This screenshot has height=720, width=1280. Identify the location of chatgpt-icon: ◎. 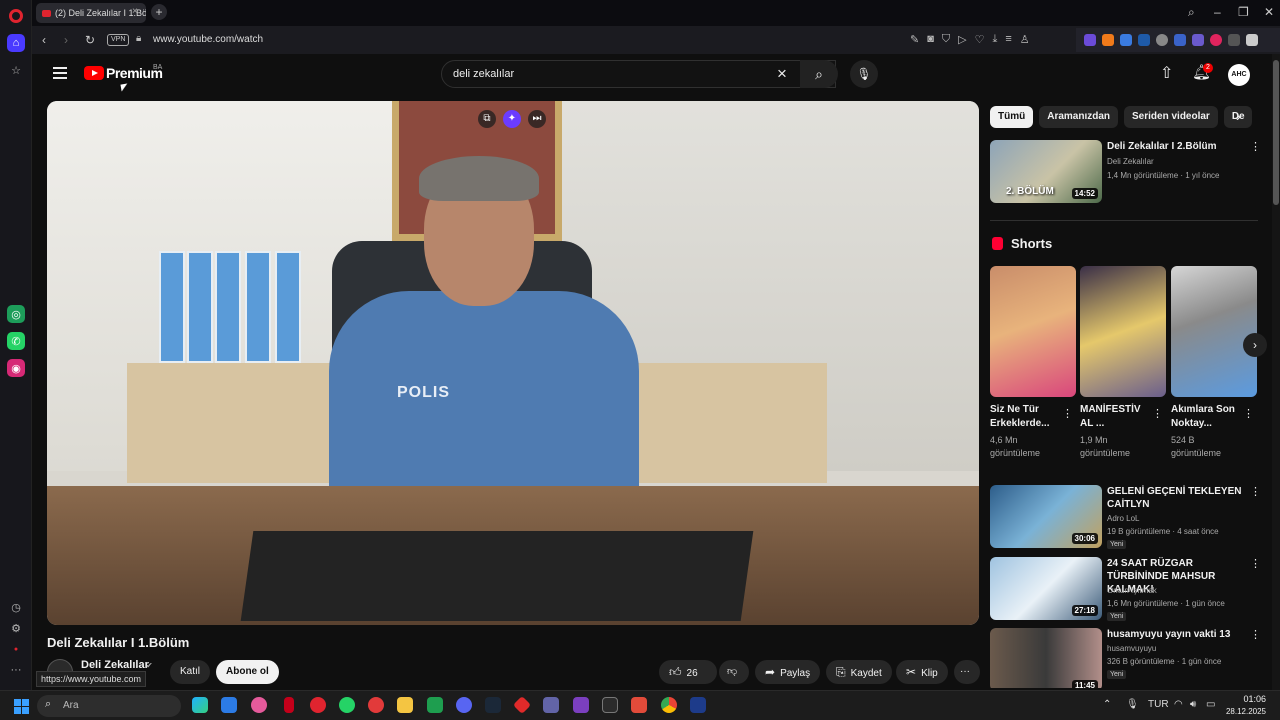
(16, 314).